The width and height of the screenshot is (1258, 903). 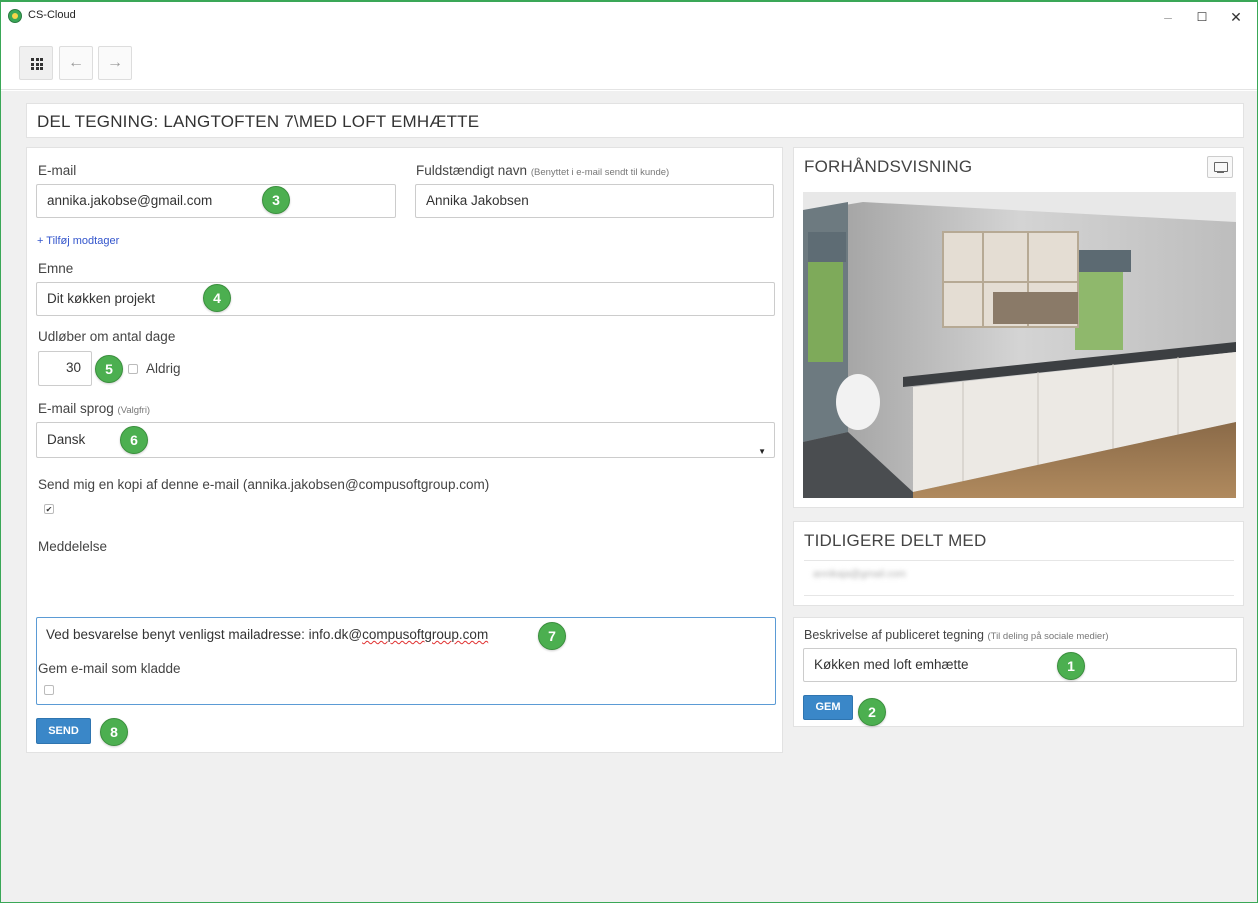 What do you see at coordinates (1019, 345) in the screenshot?
I see `kitchen-preview-image` at bounding box center [1019, 345].